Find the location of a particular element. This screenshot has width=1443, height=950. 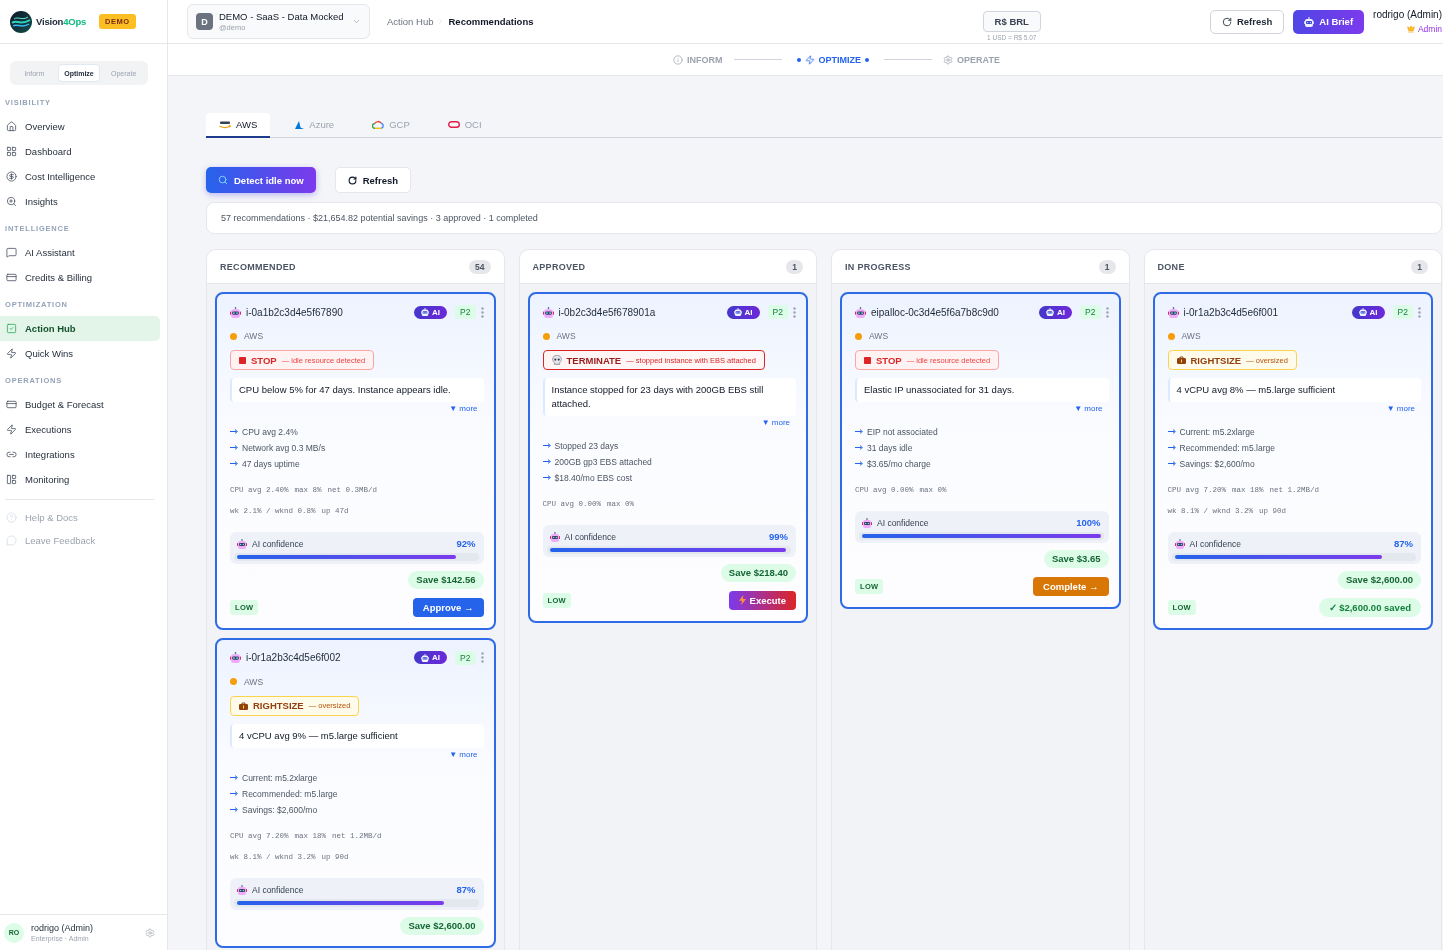

column-title: IN PROGRESS is located at coordinates (878, 266).